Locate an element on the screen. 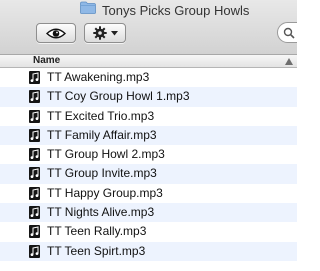 The width and height of the screenshot is (320, 271). file-name: TT Group Howl 2.mp3 is located at coordinates (106, 154).